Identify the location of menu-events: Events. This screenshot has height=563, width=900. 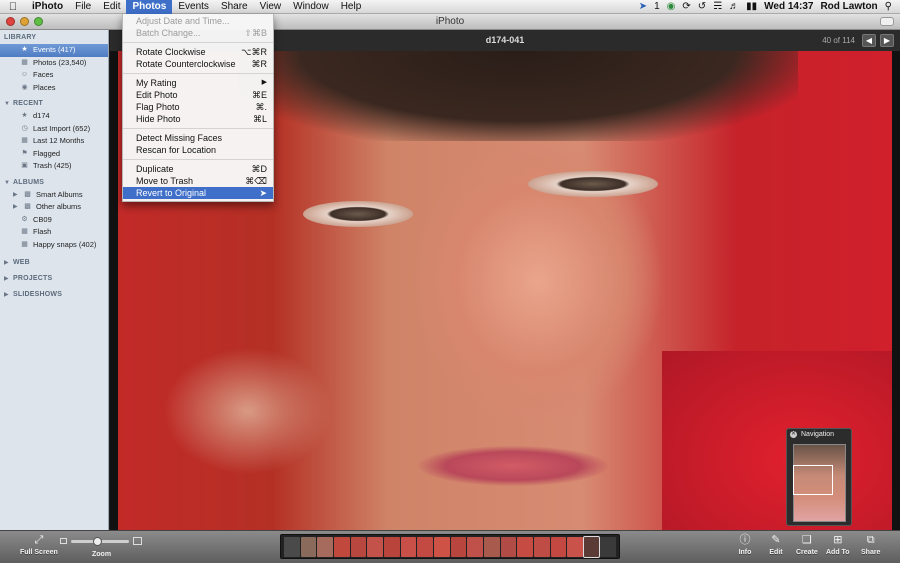
(193, 7).